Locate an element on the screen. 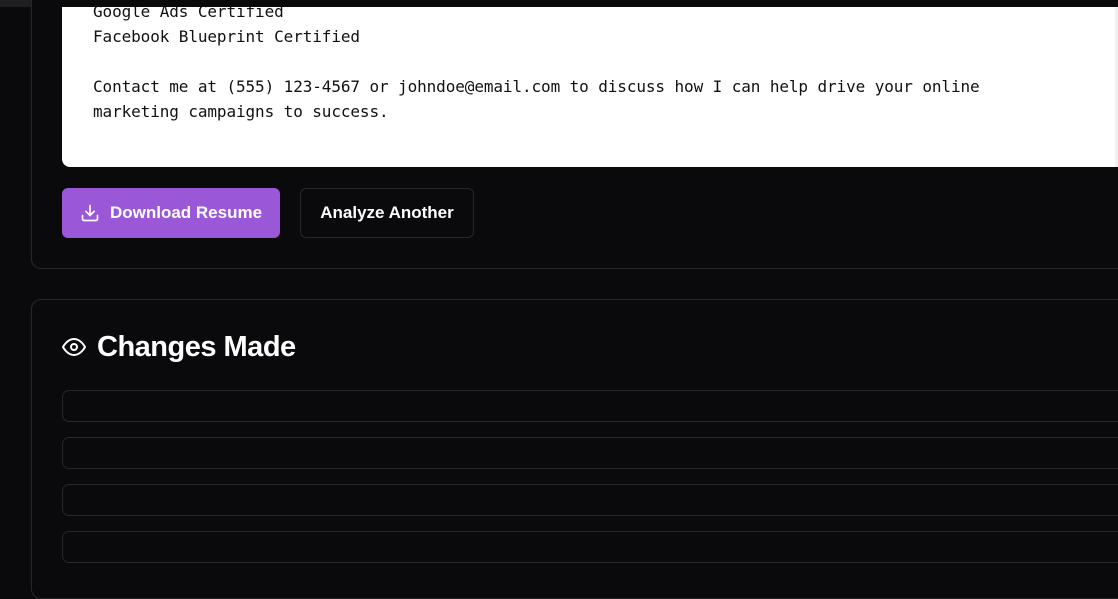  changes-made-heading: Changes Made is located at coordinates (179, 347).